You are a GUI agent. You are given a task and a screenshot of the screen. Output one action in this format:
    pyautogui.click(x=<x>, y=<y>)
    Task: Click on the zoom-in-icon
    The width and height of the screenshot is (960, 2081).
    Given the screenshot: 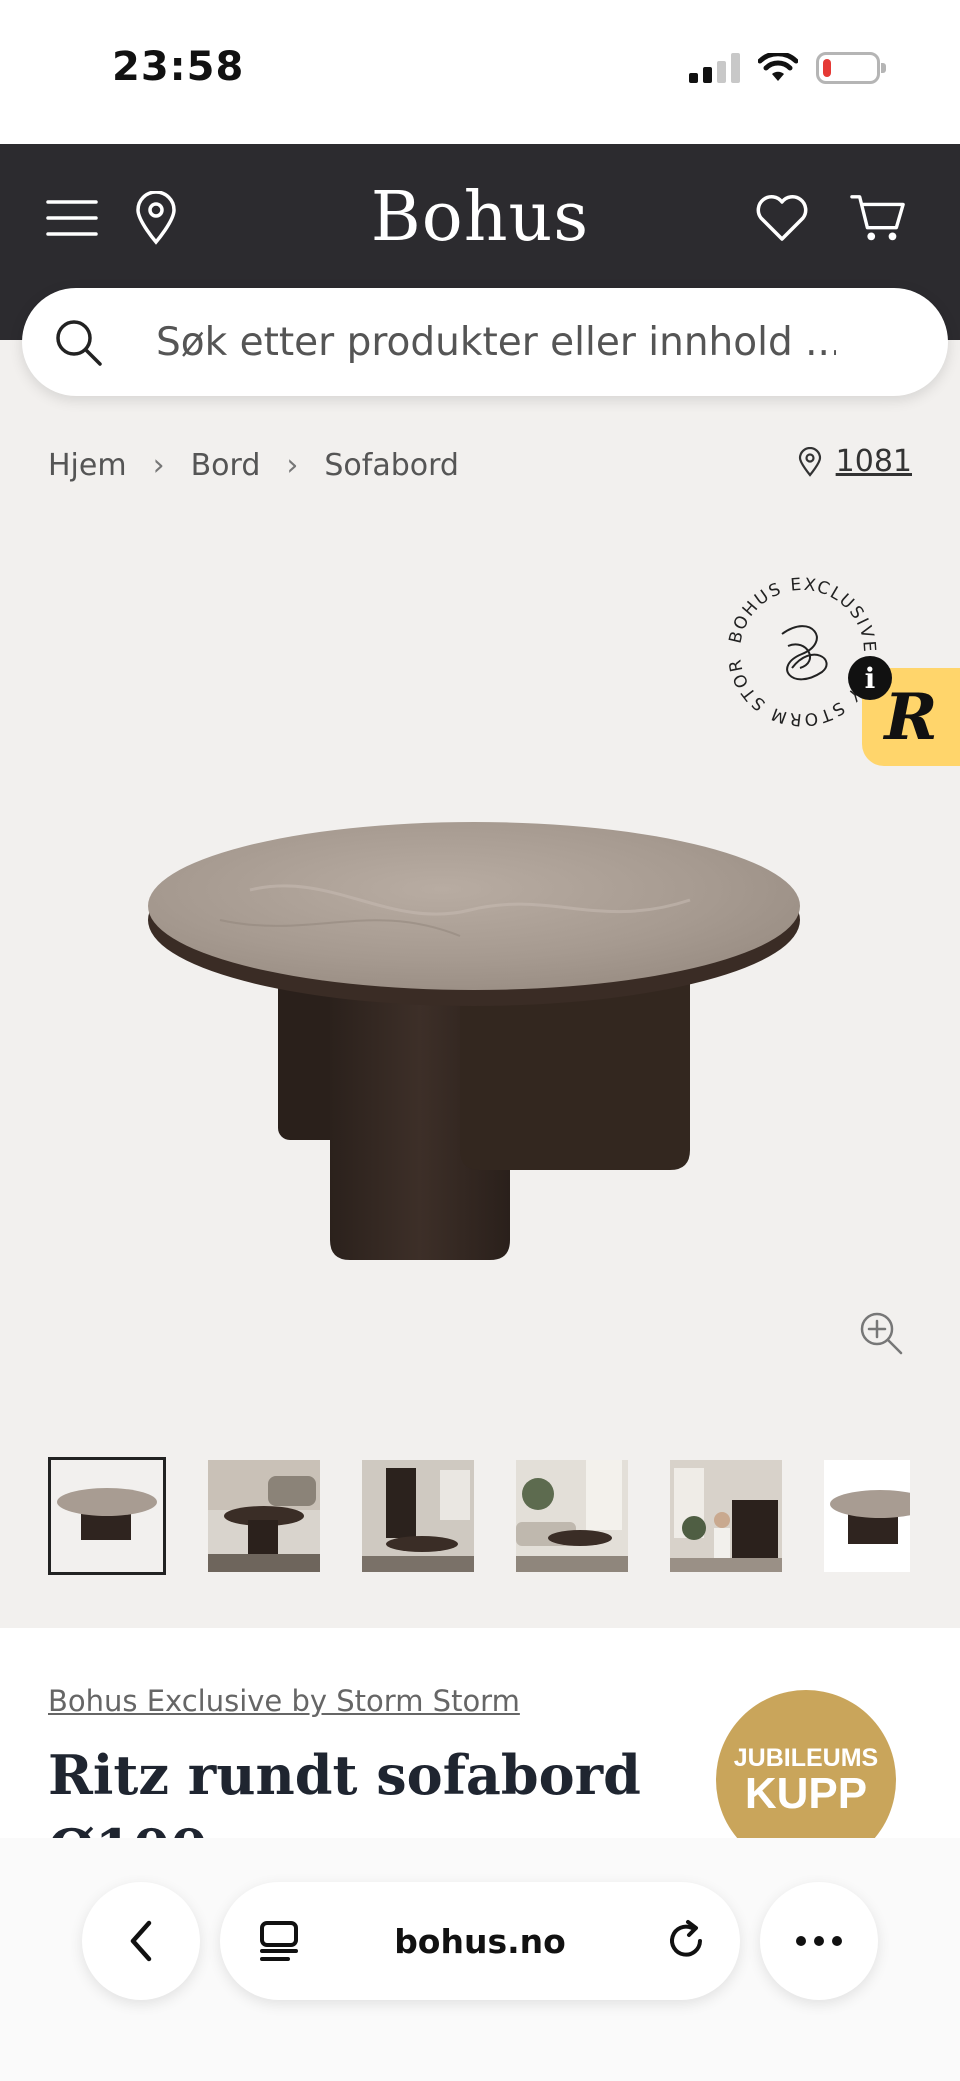 What is the action you would take?
    pyautogui.click(x=881, y=1333)
    